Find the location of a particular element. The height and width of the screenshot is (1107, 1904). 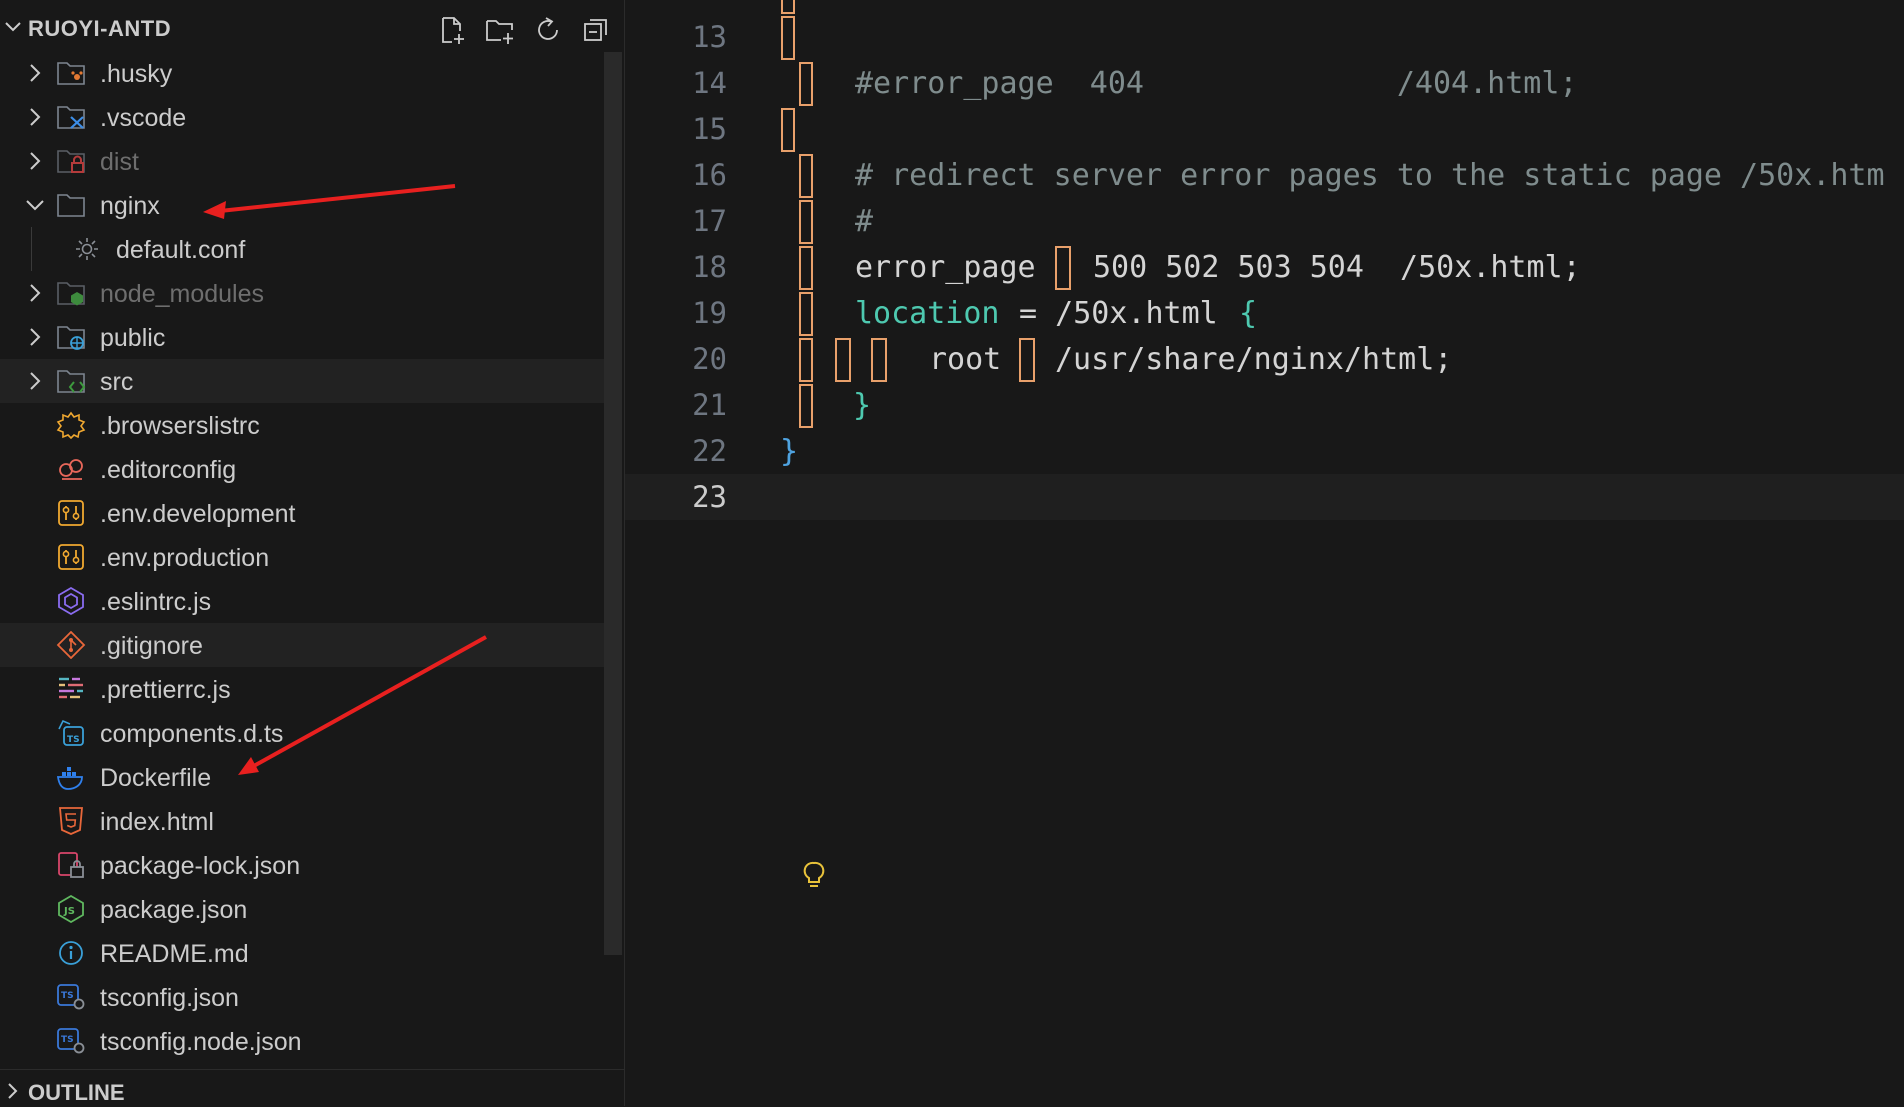

code-line: 13 is located at coordinates (1264, 37).